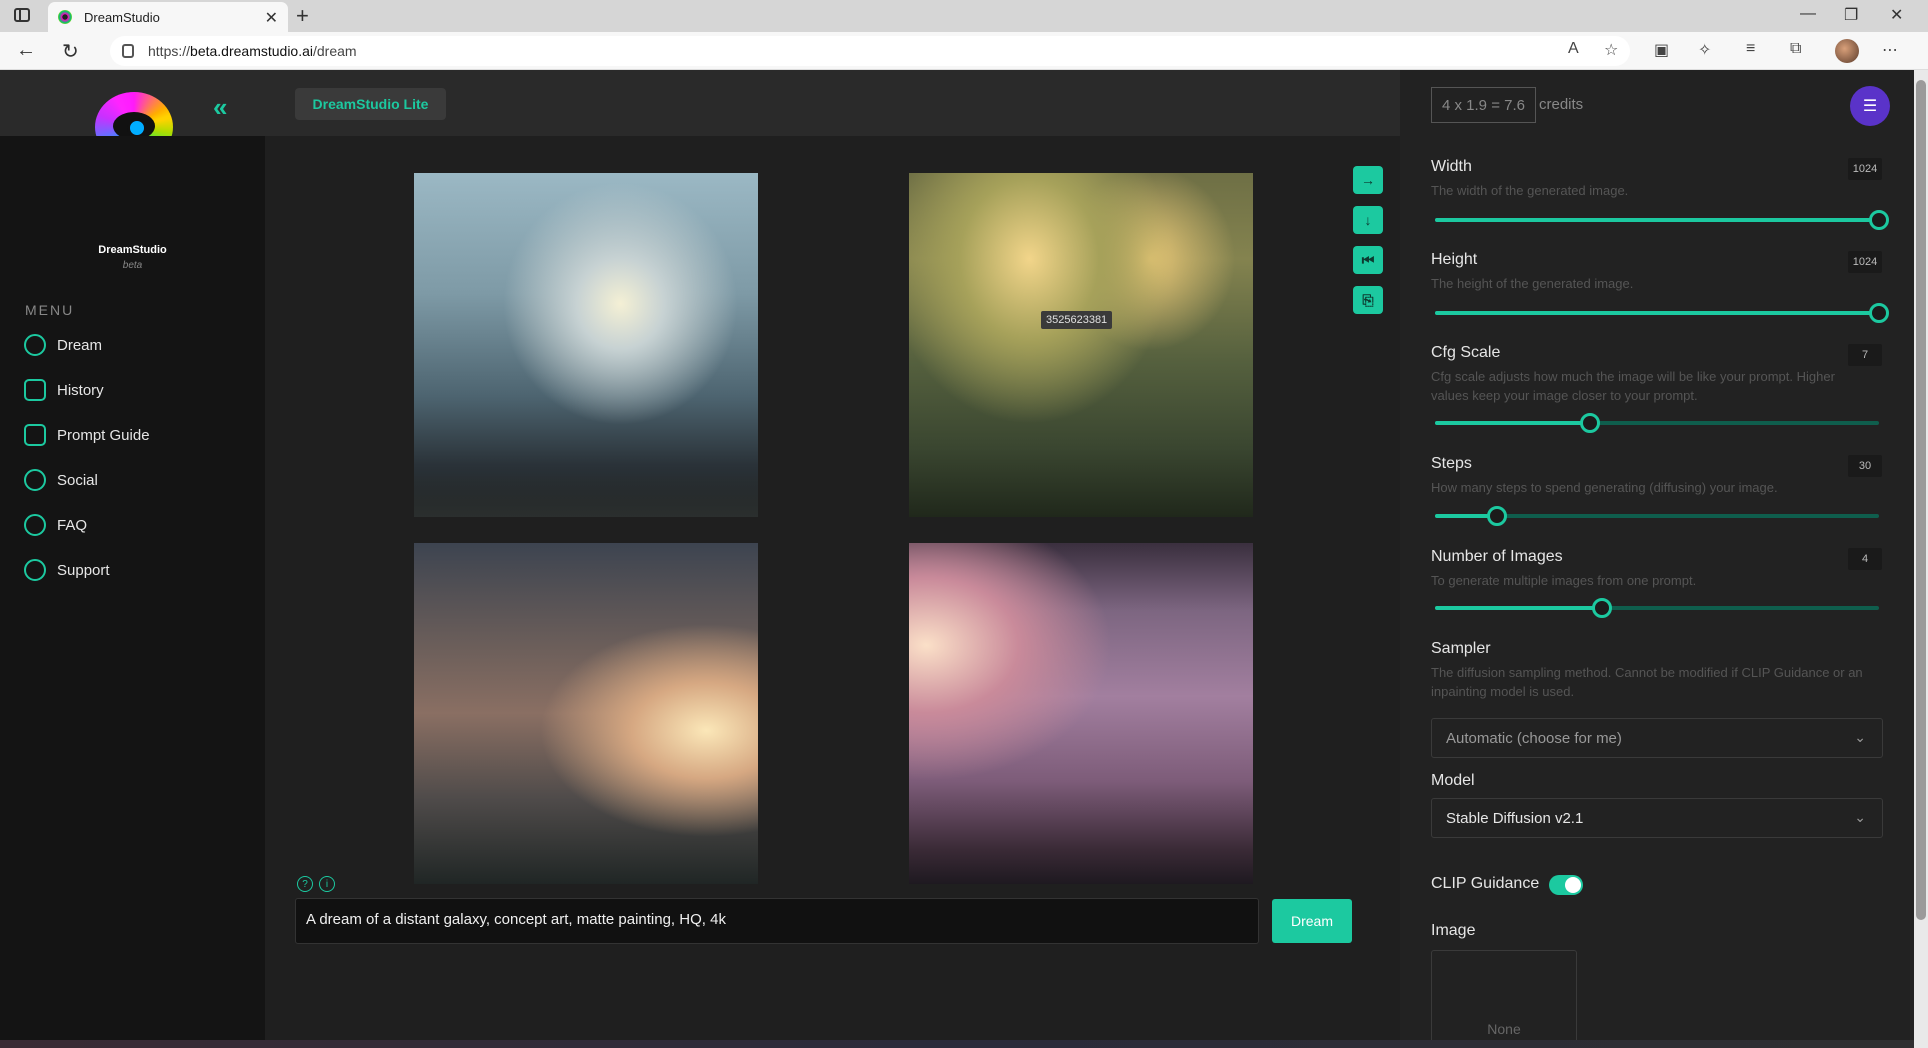 The width and height of the screenshot is (1928, 1048). What do you see at coordinates (1368, 180) in the screenshot?
I see `use-image-button: →` at bounding box center [1368, 180].